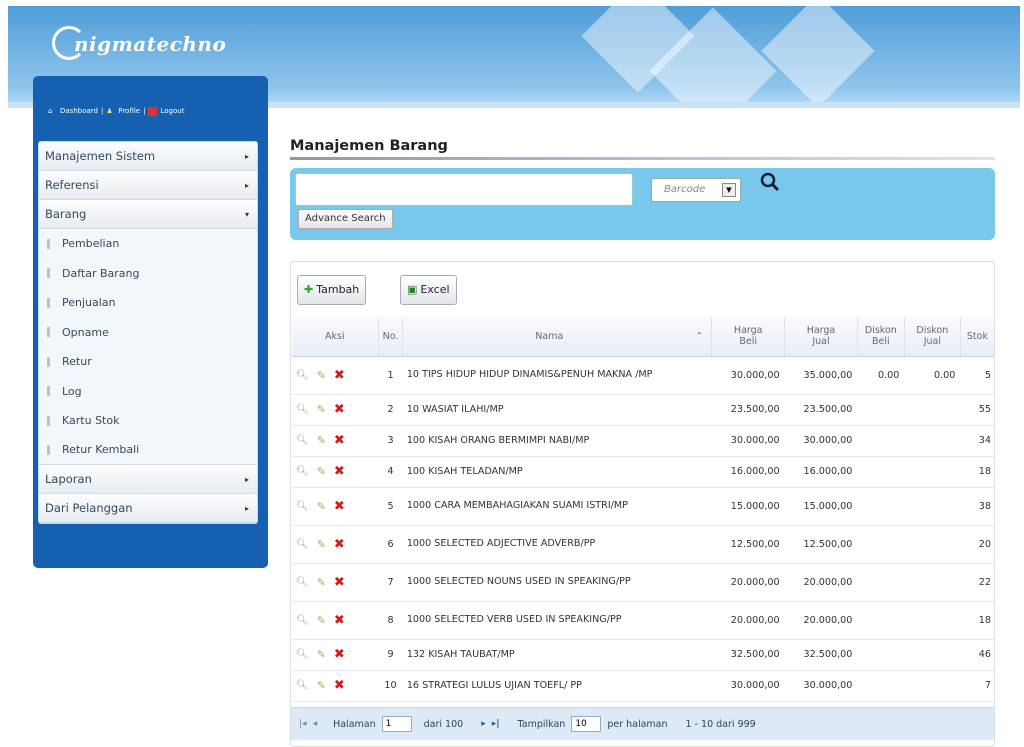 The image size is (1024, 747). I want to click on excel-button: ▣ Excel, so click(428, 290).